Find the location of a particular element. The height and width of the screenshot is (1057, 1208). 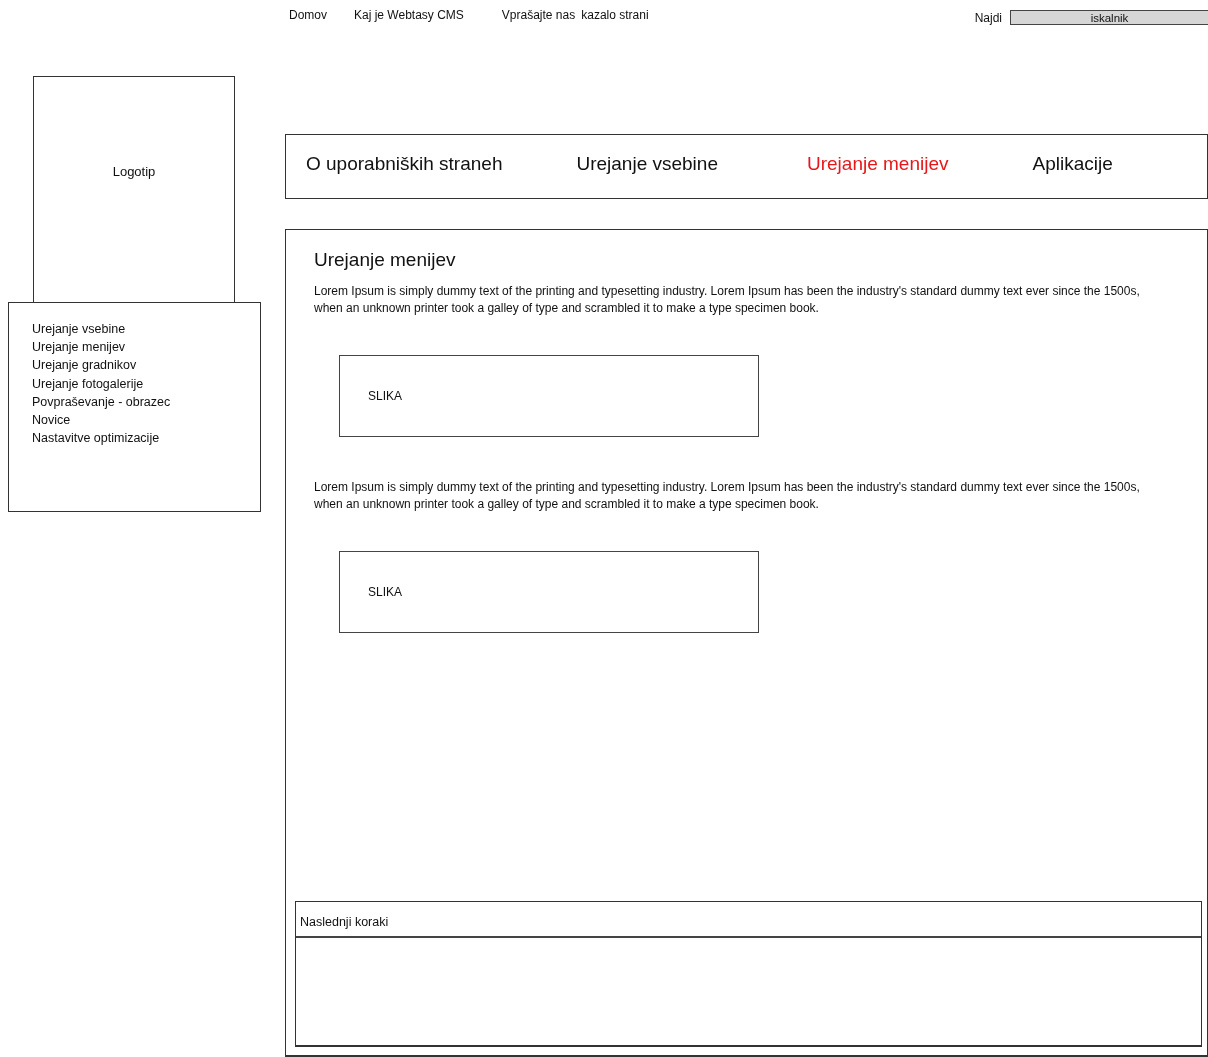

sidebar-item: Nastavitve optimizacije is located at coordinates (96, 438).